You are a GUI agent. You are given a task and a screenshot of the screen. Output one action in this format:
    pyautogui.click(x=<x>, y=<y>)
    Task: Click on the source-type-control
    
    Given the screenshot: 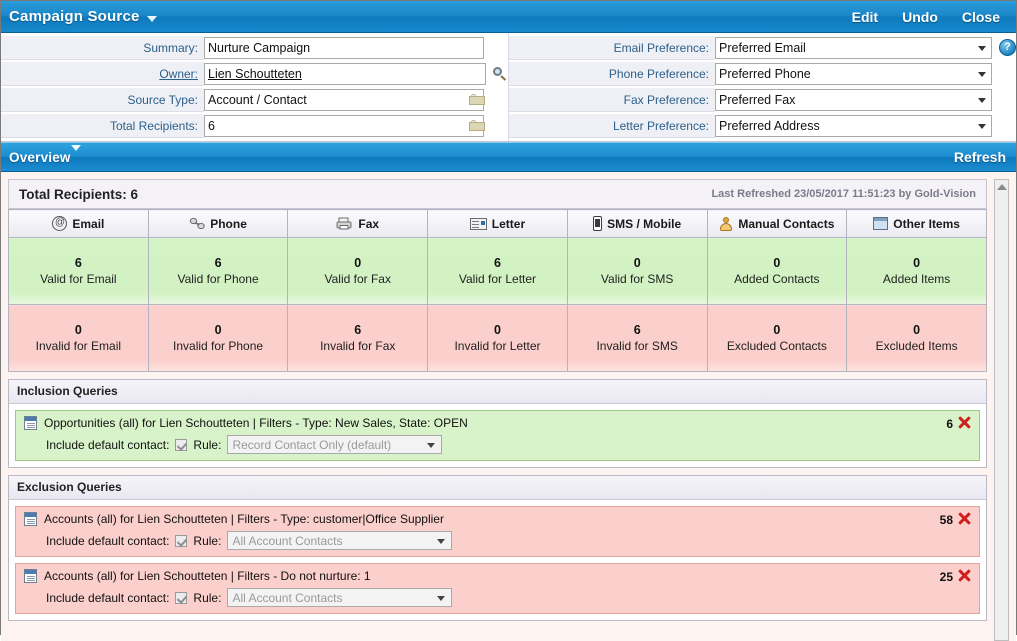 What is the action you would take?
    pyautogui.click(x=346, y=99)
    